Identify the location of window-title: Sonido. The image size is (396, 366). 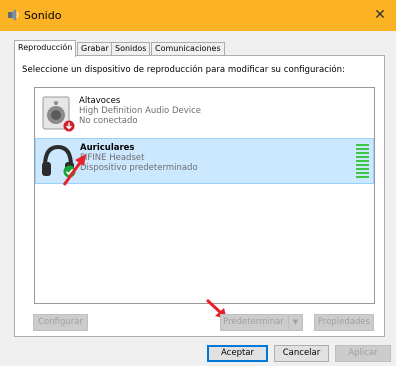
(43, 15).